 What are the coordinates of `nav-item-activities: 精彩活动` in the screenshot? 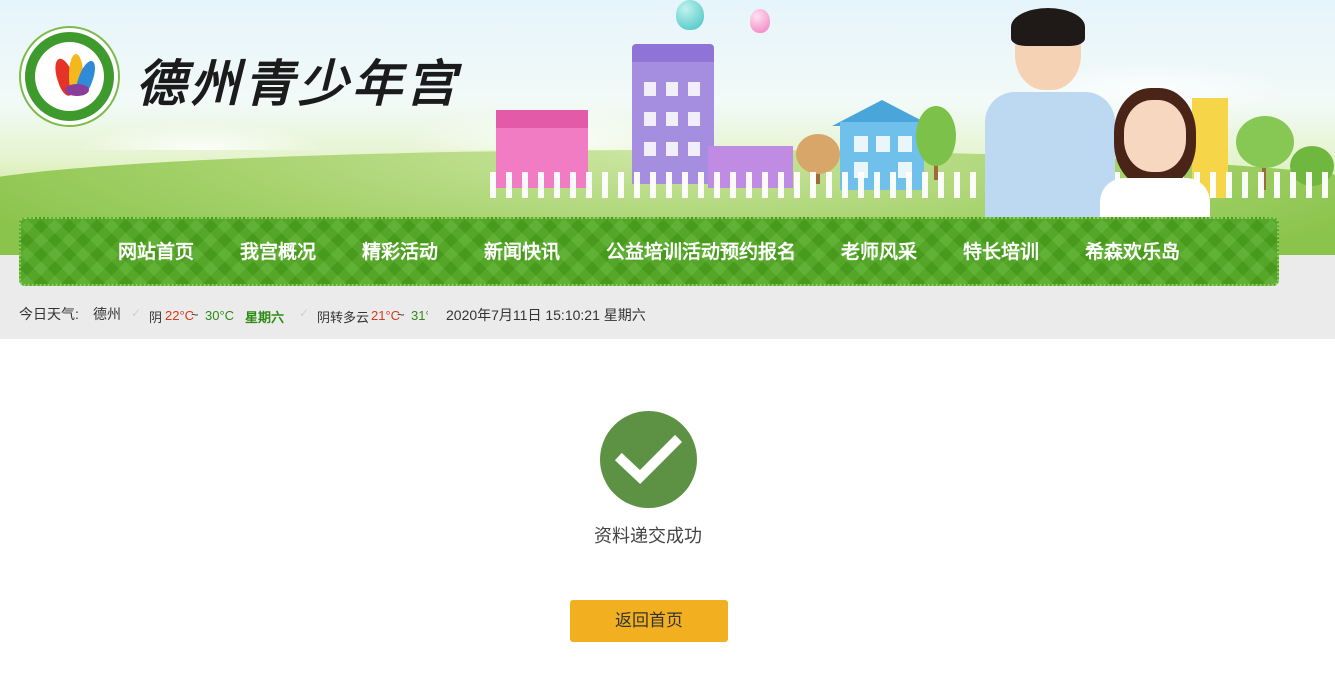 It's located at (400, 251).